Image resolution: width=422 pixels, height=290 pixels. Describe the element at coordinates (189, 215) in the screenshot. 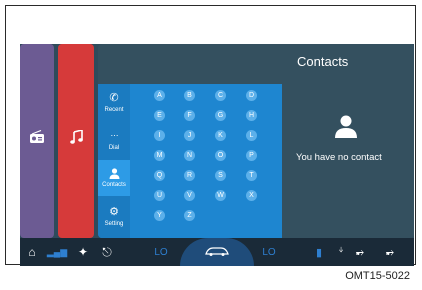

I see `letter-key-z: Z` at that location.